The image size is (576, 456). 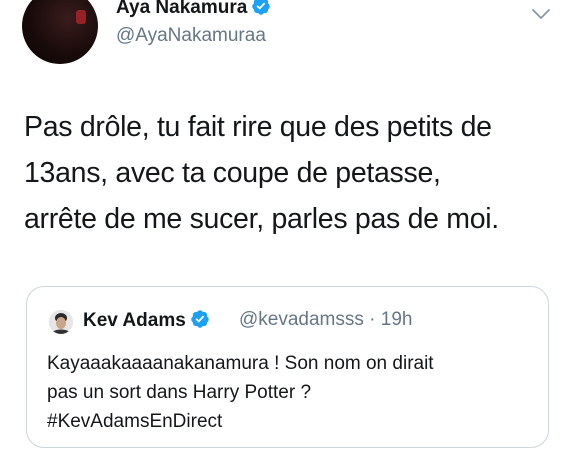 I want to click on quoted-text-line: pas un sort dans Harry Potter ?, so click(x=179, y=392).